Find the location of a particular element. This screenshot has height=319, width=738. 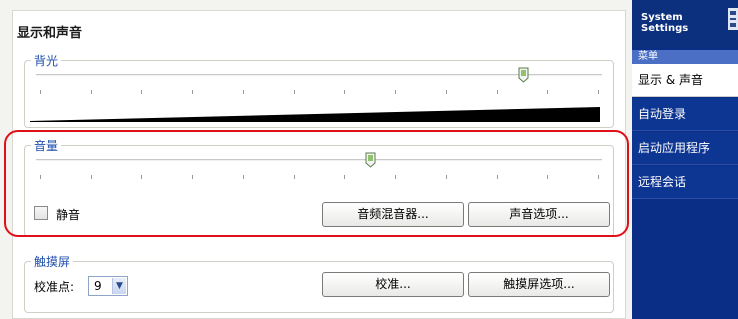

settings-app-icon is located at coordinates (733, 19).